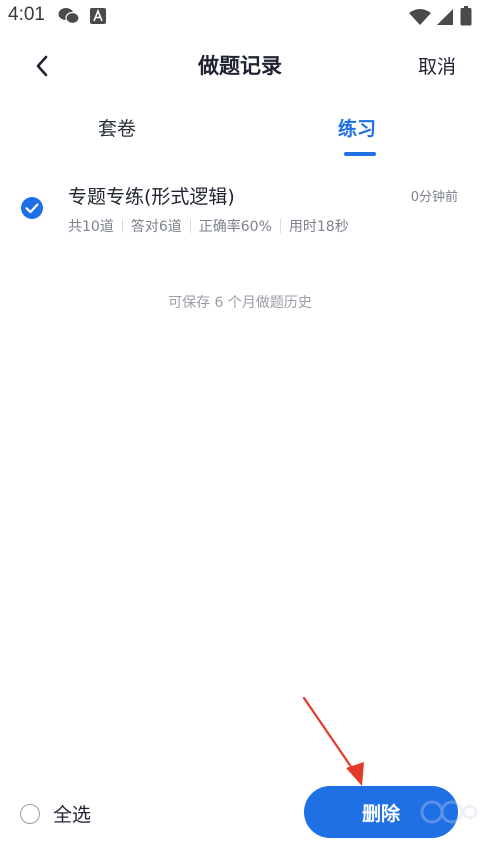 The width and height of the screenshot is (480, 855). Describe the element at coordinates (357, 127) in the screenshot. I see `tab-practice: 练习` at that location.